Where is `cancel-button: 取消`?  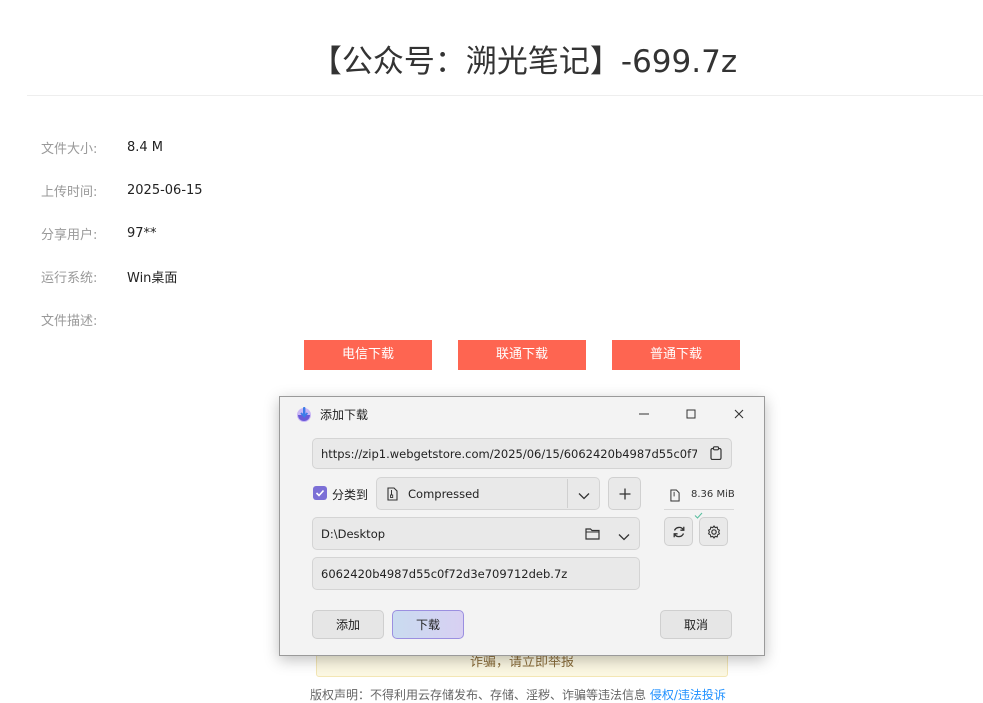 cancel-button: 取消 is located at coordinates (696, 624).